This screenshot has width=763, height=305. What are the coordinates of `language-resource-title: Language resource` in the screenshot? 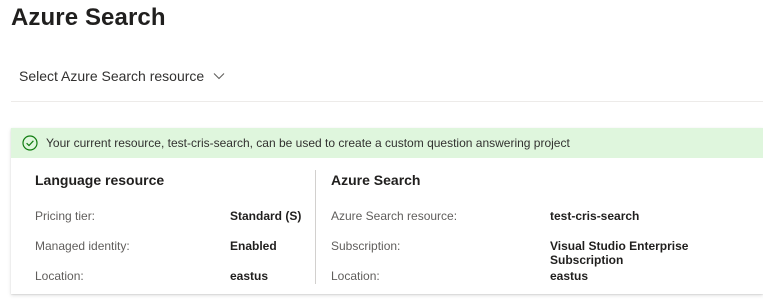 It's located at (100, 180).